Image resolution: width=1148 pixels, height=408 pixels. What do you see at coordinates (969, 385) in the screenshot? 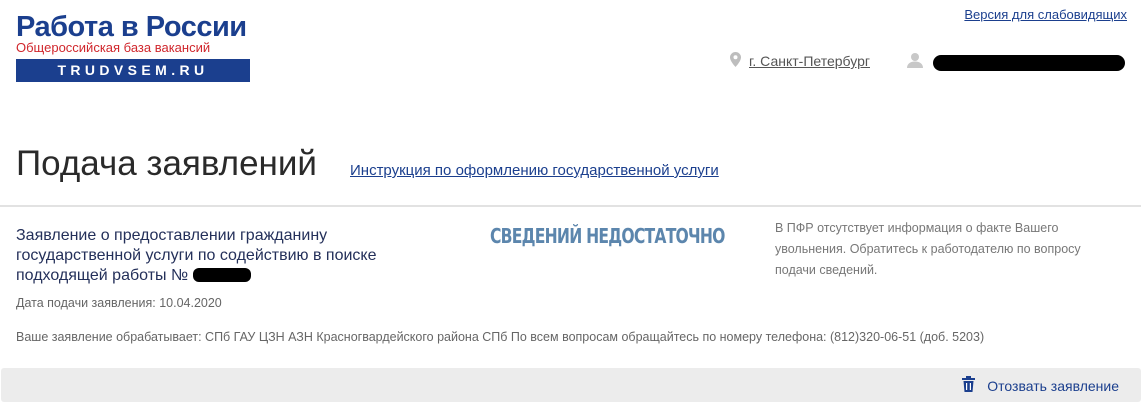
I see `trash-icon` at bounding box center [969, 385].